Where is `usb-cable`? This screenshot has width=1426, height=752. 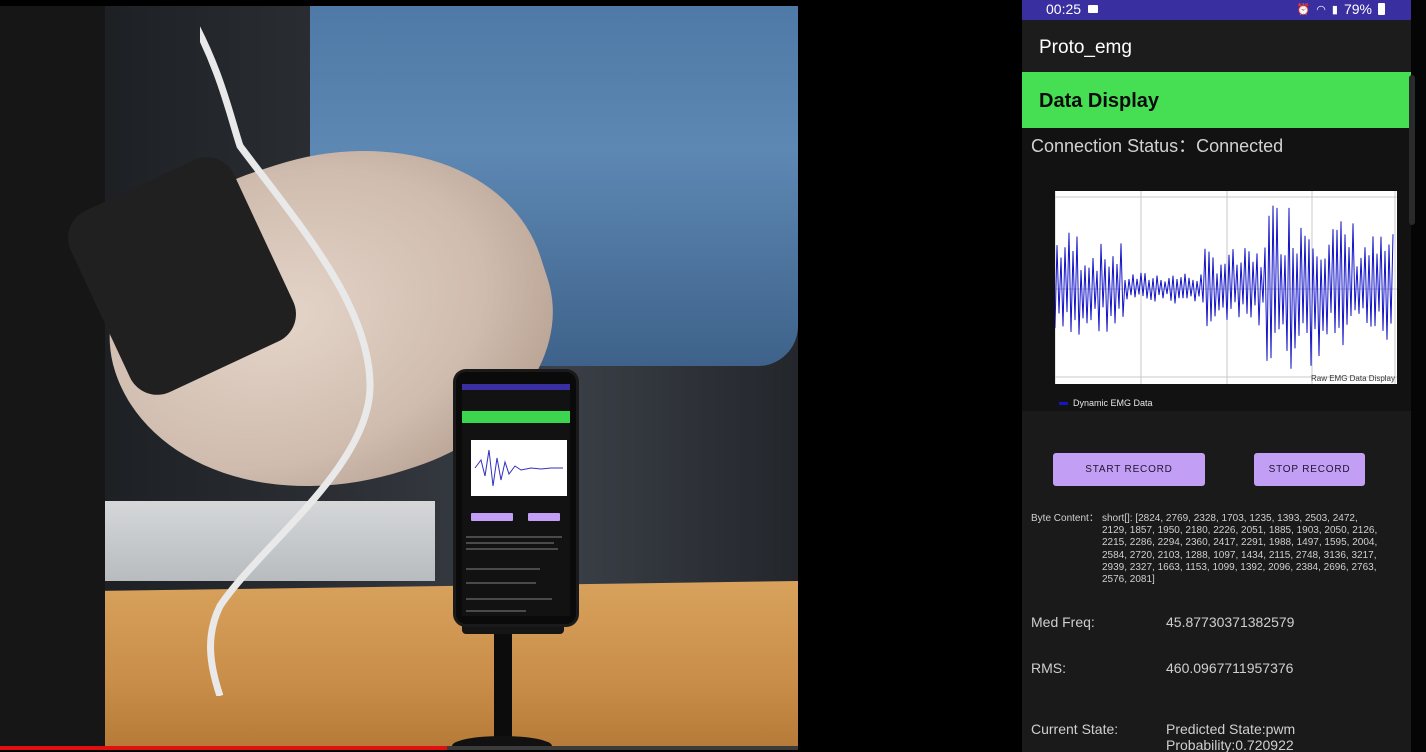 usb-cable is located at coordinates (287, 361).